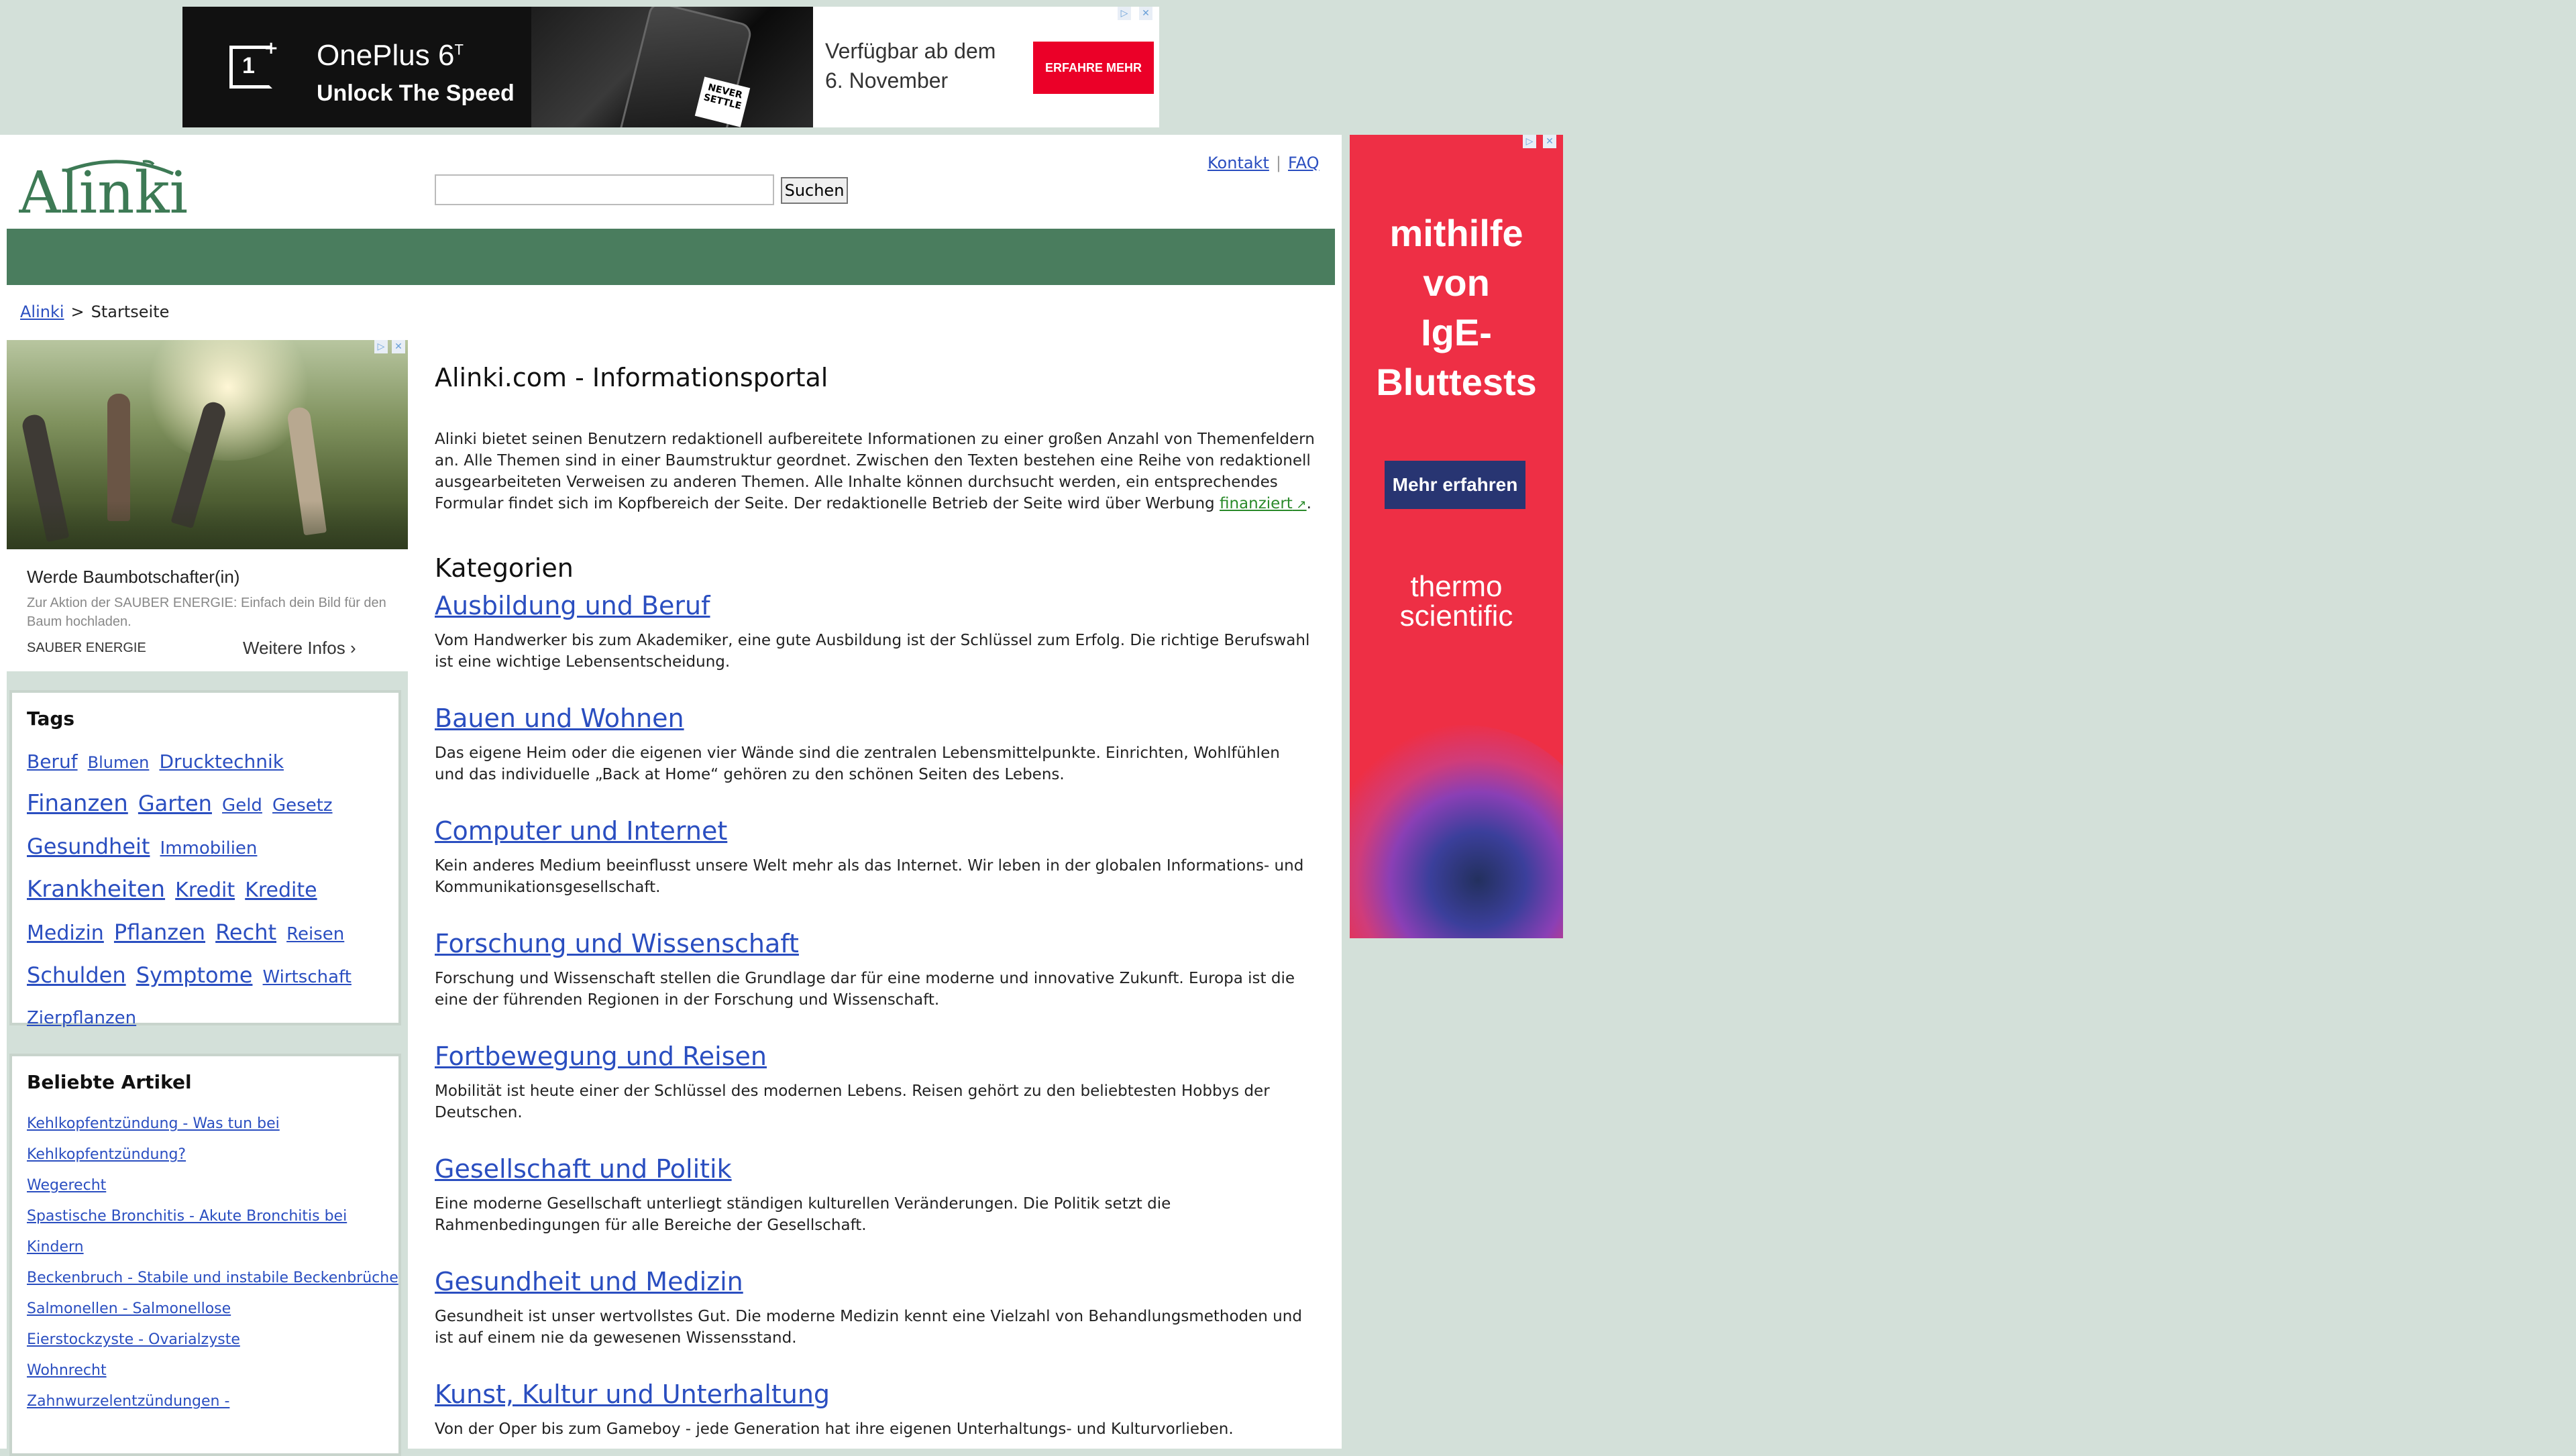 This screenshot has width=2576, height=1456. I want to click on tag-link: Immobilien, so click(209, 848).